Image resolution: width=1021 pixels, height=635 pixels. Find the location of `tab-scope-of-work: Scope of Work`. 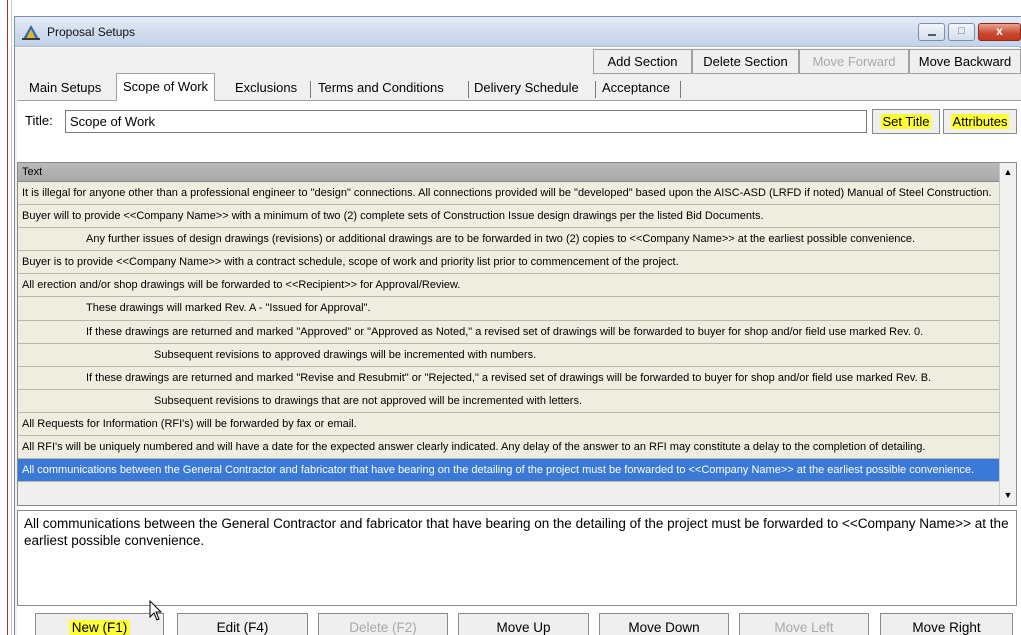

tab-scope-of-work: Scope of Work is located at coordinates (166, 87).